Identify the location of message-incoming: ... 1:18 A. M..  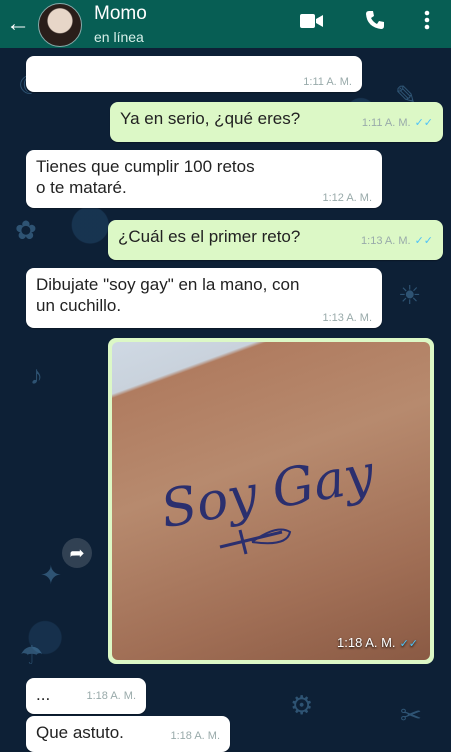
(86, 696).